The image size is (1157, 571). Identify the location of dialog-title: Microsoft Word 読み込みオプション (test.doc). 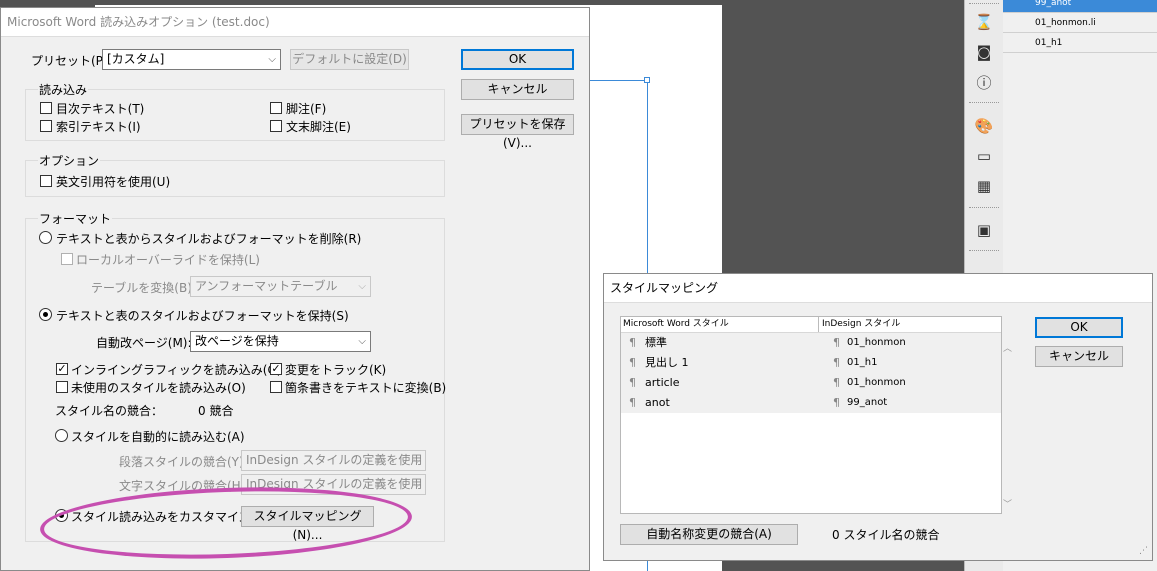
(295, 22).